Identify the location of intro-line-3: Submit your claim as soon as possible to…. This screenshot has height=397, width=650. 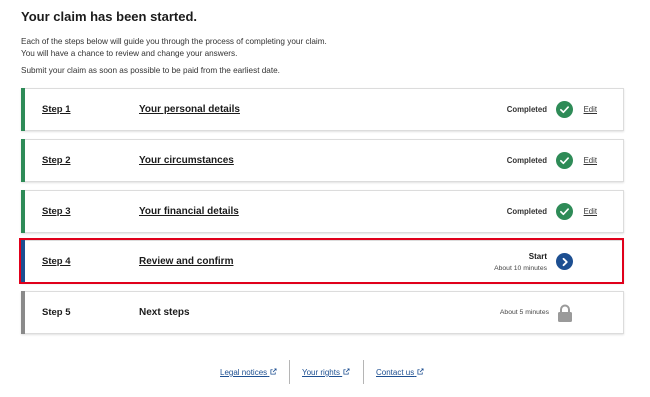
(150, 70).